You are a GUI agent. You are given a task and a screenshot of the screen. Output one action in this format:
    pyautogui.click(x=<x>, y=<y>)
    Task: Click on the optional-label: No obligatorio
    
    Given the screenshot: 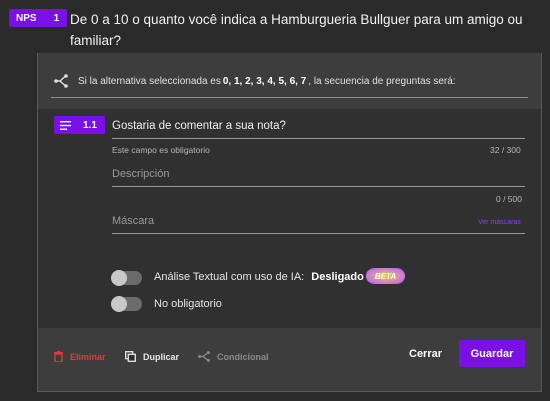 What is the action you would take?
    pyautogui.click(x=188, y=304)
    